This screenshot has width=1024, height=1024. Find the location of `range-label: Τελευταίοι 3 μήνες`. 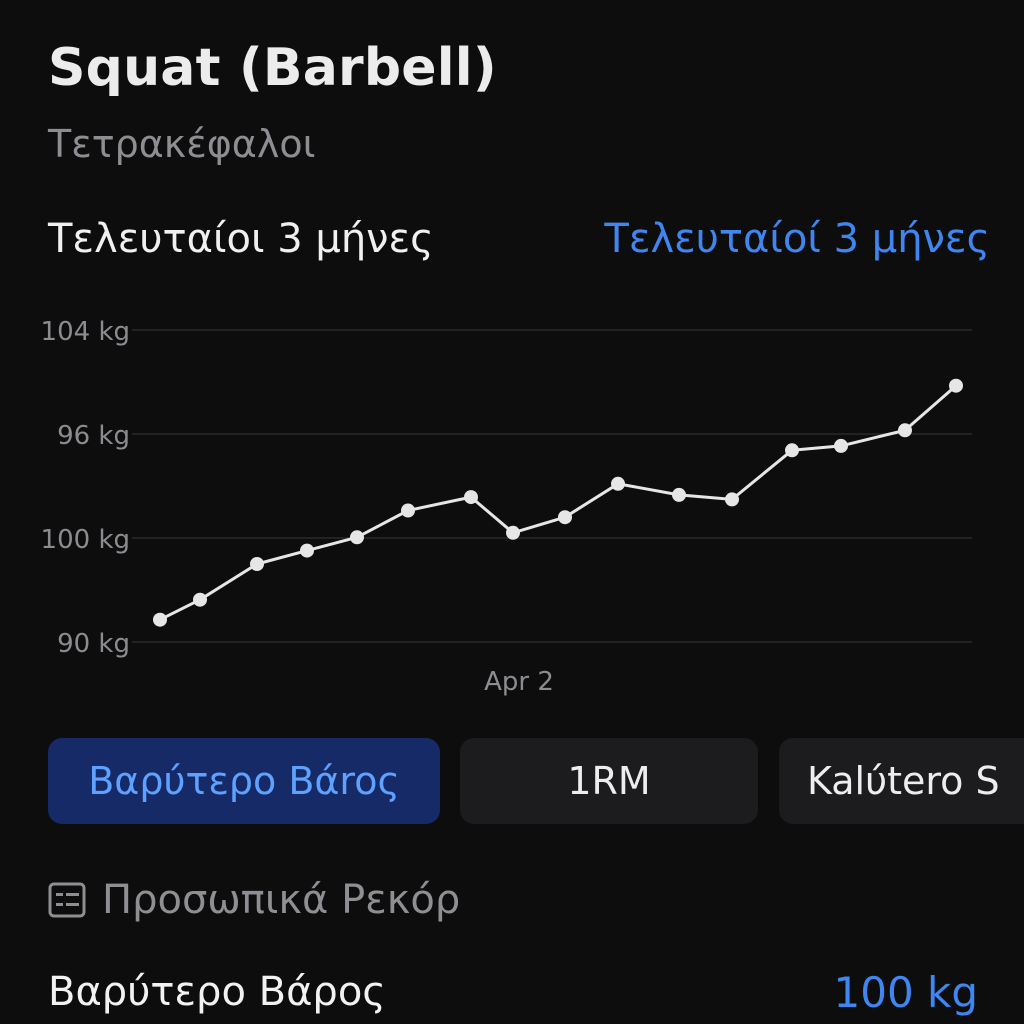

range-label: Τελευταίοι 3 μήνες is located at coordinates (241, 239).